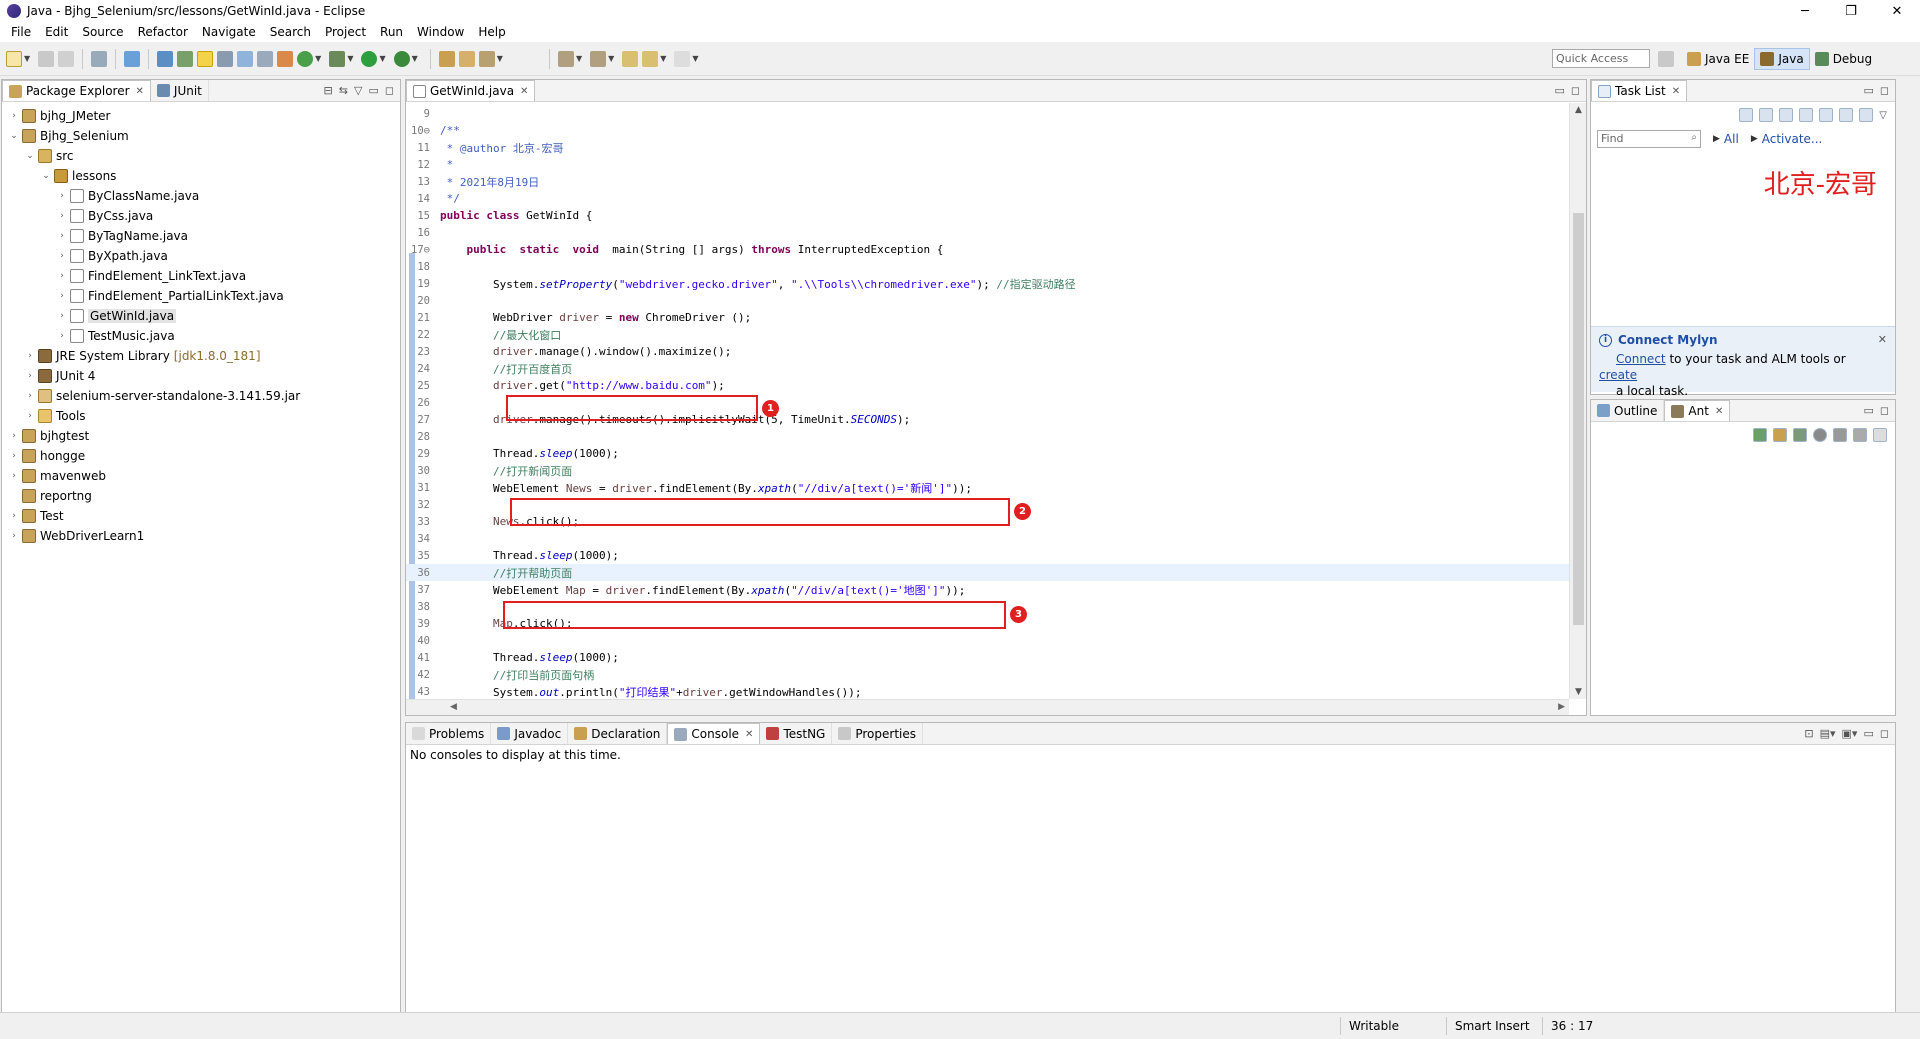 This screenshot has width=1920, height=1039. Describe the element at coordinates (165, 58) in the screenshot. I see `toggle-breakpoint-icon` at that location.